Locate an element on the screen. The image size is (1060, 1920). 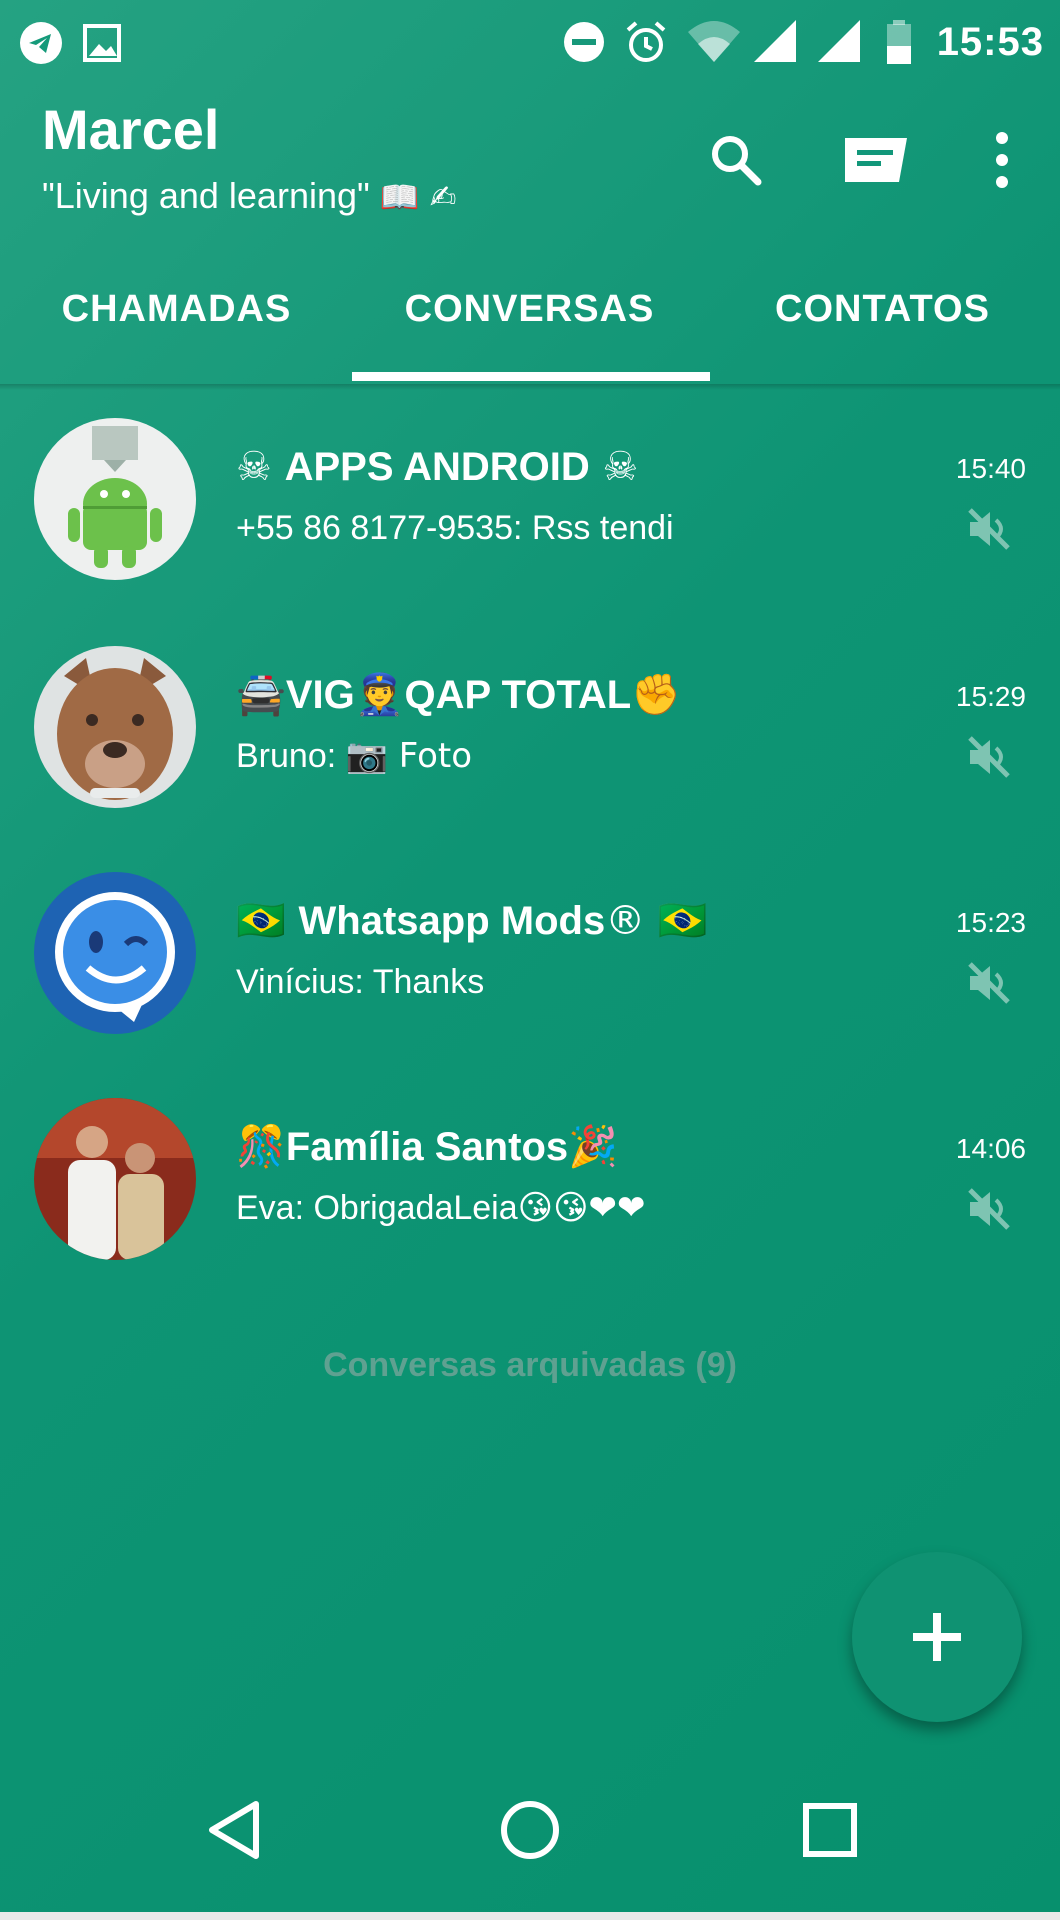
chat-name-text: VIG👮QAP TOTAL is located at coordinates (458, 695).